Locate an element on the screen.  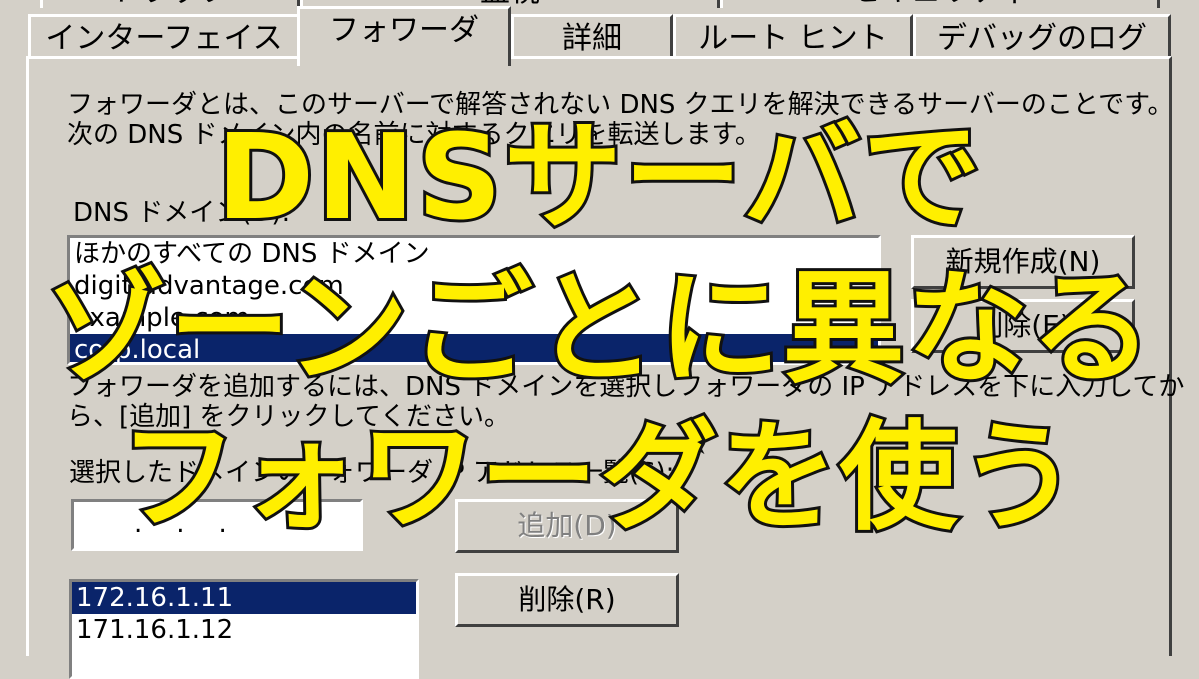
tab-interface: インターフェイス is located at coordinates (164, 38).